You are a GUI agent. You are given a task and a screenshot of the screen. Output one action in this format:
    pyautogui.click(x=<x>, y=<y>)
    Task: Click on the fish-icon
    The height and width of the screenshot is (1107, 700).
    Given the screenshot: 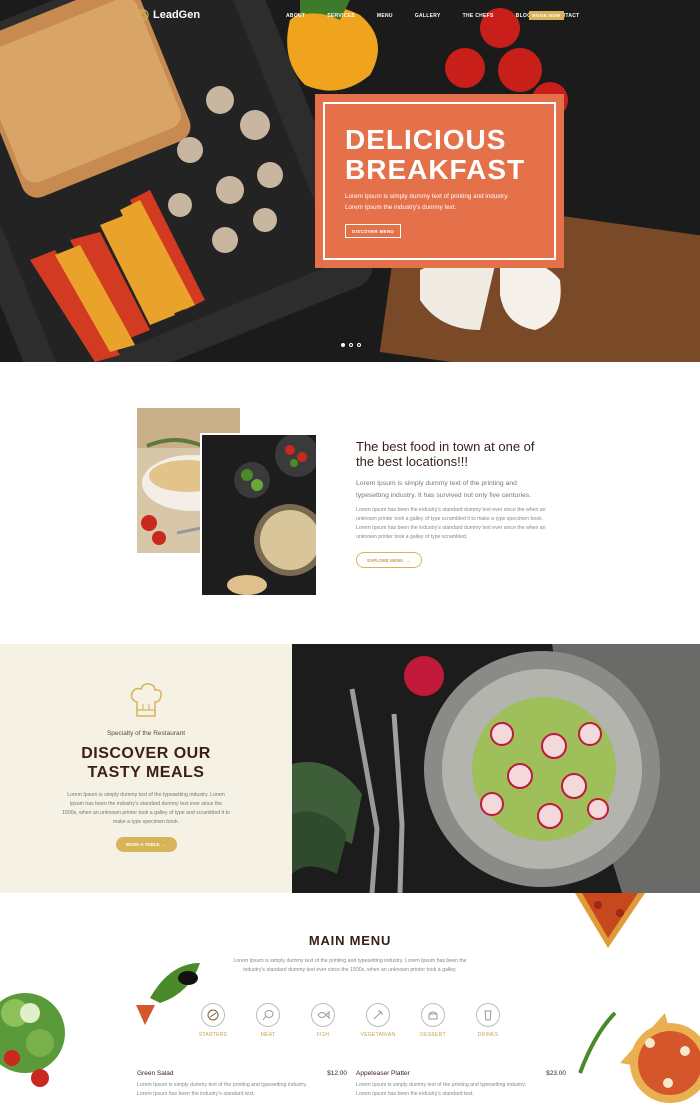 What is the action you would take?
    pyautogui.click(x=323, y=1015)
    